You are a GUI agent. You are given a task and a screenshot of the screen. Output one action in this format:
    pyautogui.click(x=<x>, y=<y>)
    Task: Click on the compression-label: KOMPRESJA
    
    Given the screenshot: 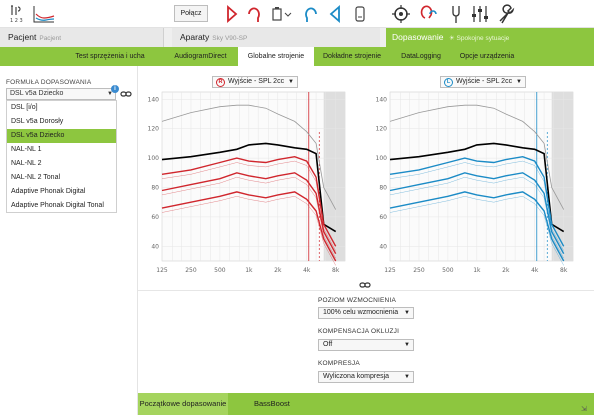 What is the action you would take?
    pyautogui.click(x=339, y=363)
    